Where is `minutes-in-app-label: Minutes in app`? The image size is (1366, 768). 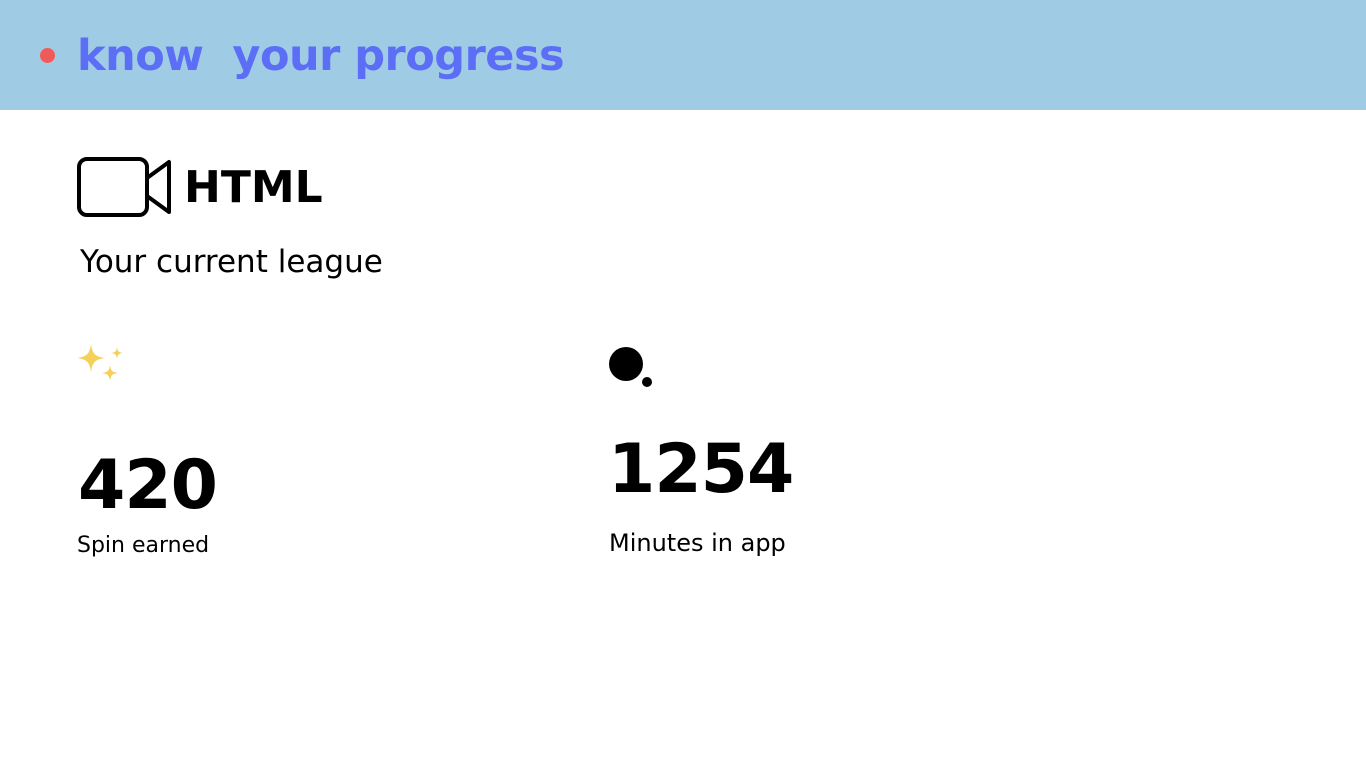
minutes-in-app-label: Minutes in app is located at coordinates (697, 543).